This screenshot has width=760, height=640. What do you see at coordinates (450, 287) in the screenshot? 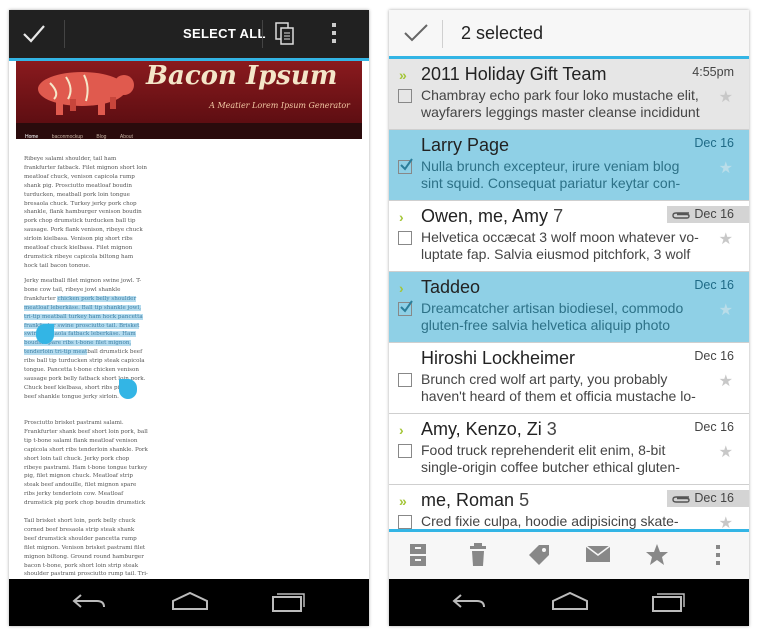
I see `message-sender: Taddeo` at bounding box center [450, 287].